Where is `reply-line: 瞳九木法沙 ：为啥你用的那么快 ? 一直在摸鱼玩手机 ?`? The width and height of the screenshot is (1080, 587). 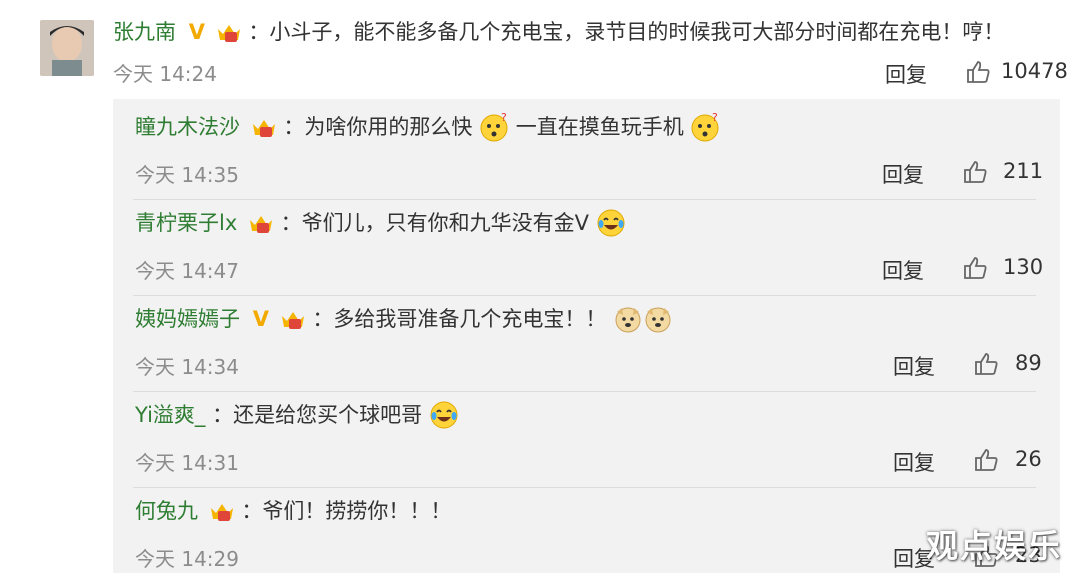
reply-line: 瞳九木法沙 ：为啥你用的那么快 ? 一直在摸鱼玩手机 ? is located at coordinates (427, 127).